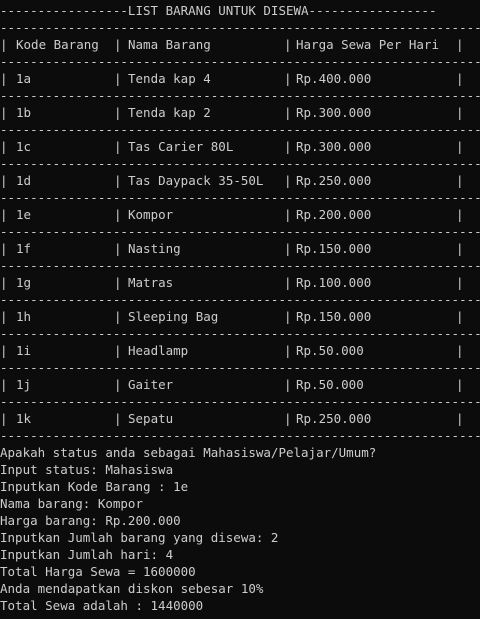  Describe the element at coordinates (24, 78) in the screenshot. I see `cell-kode-barang: 1a` at that location.